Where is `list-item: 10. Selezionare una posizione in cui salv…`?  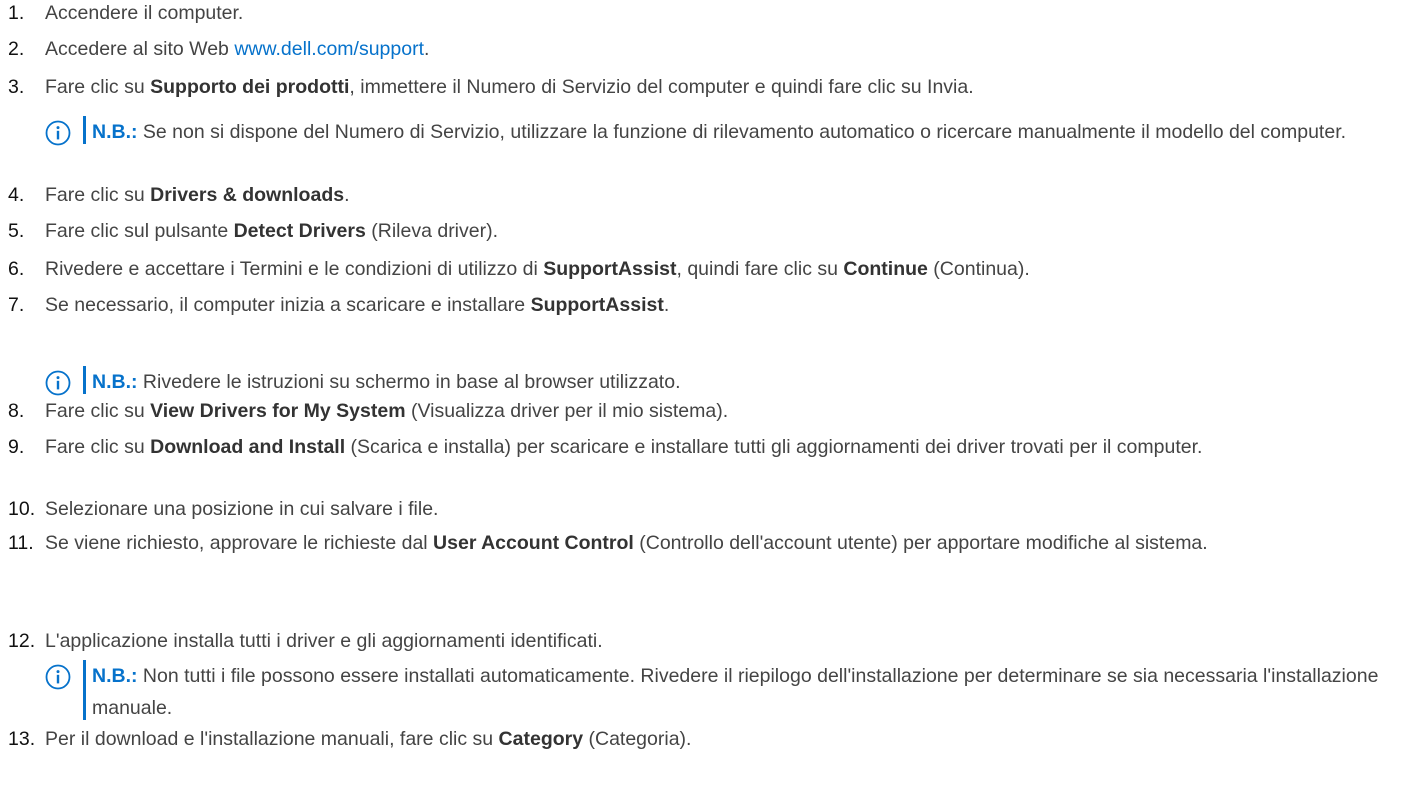
list-item: 10. Selezionare una posizione in cui salv… is located at coordinates (703, 509).